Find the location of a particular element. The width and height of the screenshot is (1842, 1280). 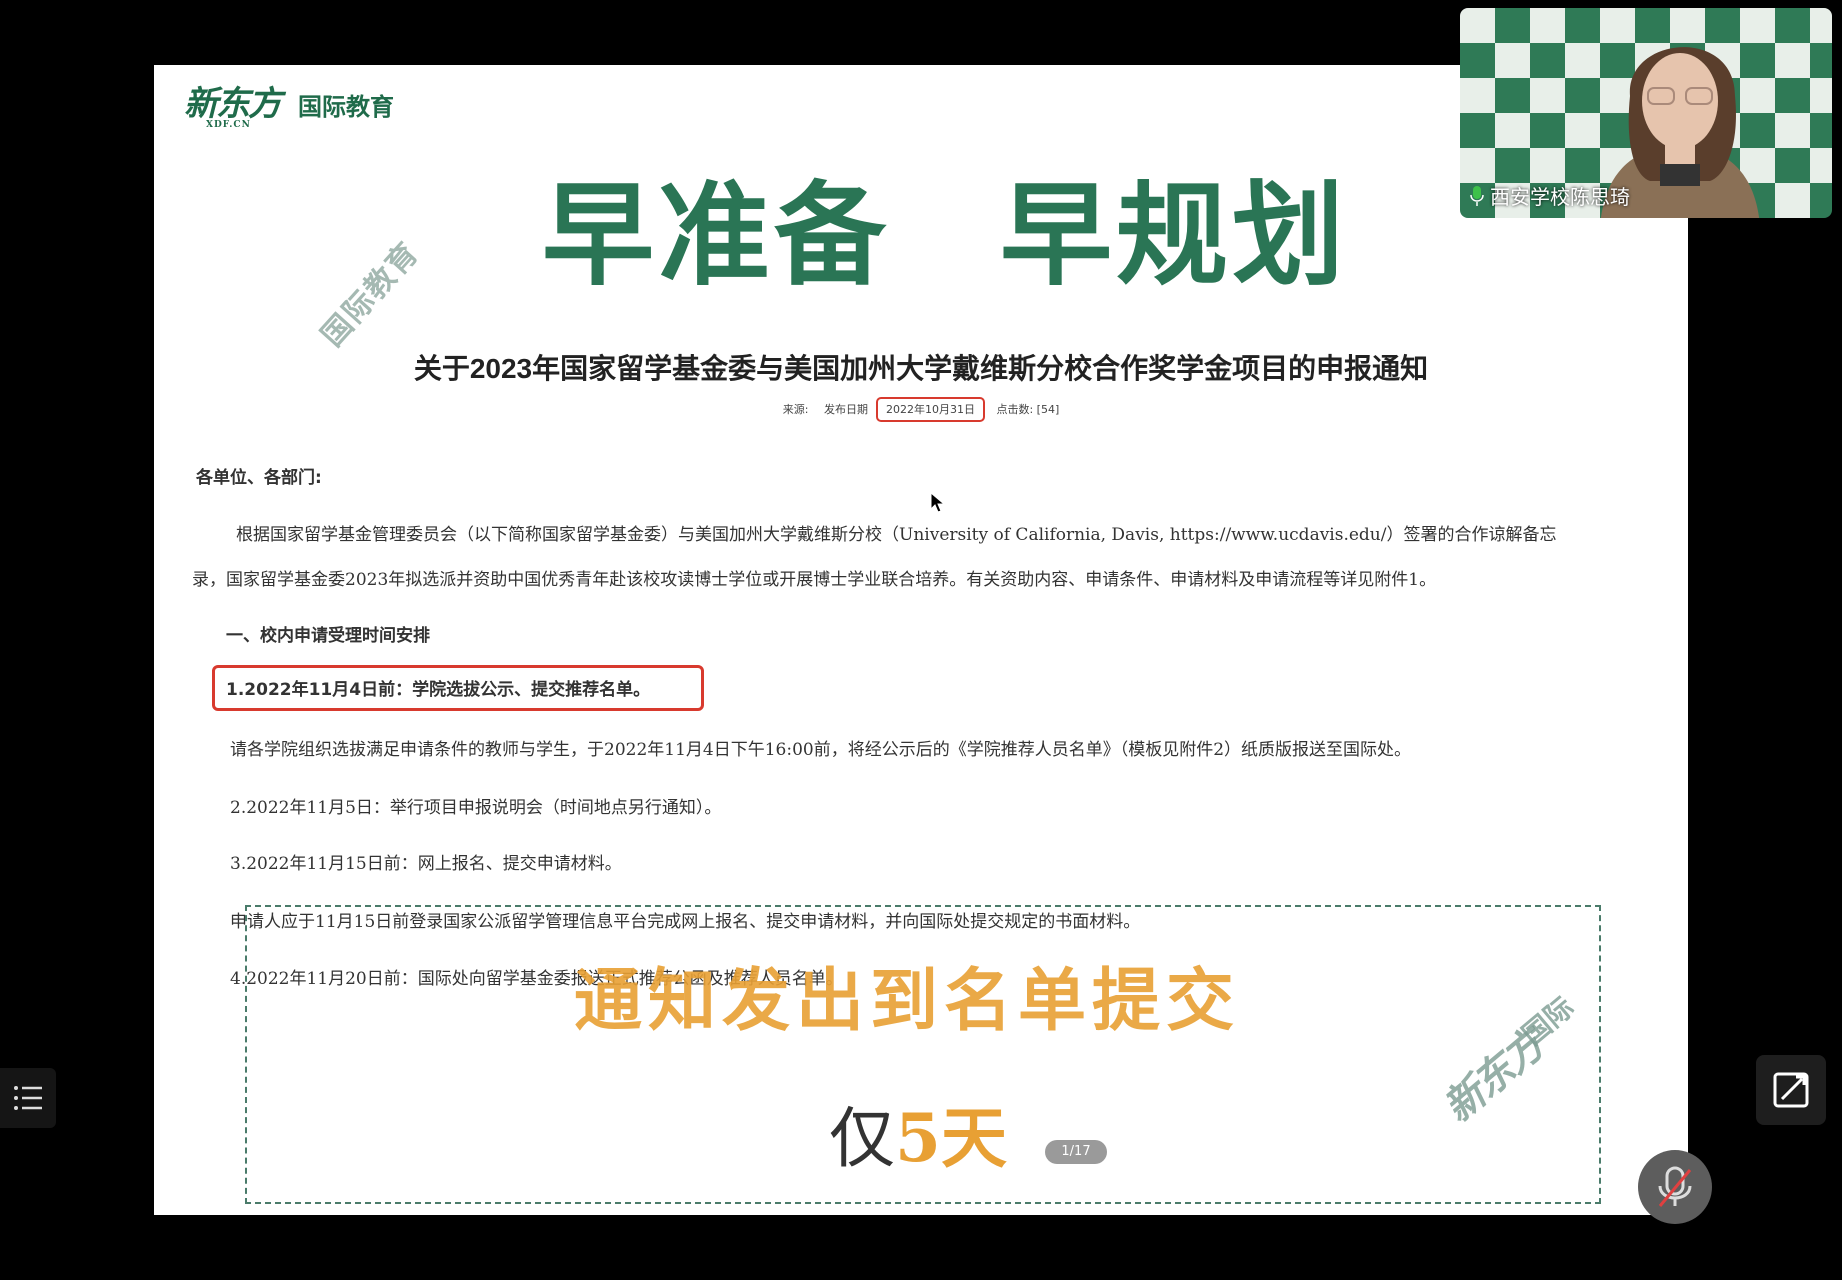

item-2: 2.2022年11月5日：举行项目申报说明会（时间地点另行通知）。 is located at coordinates (476, 808).